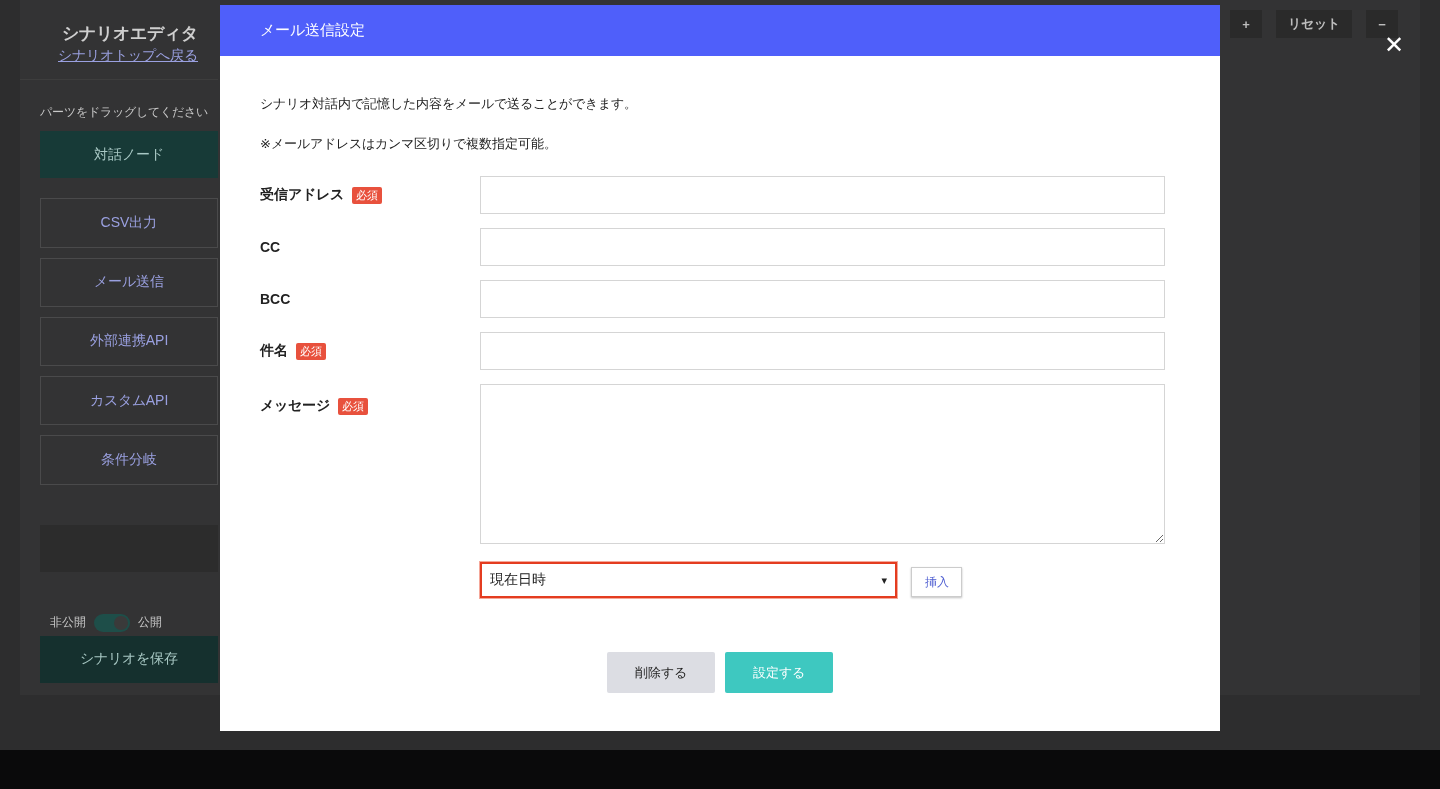 This screenshot has width=1440, height=789. Describe the element at coordinates (295, 406) in the screenshot. I see `field-label: メッセージ` at that location.